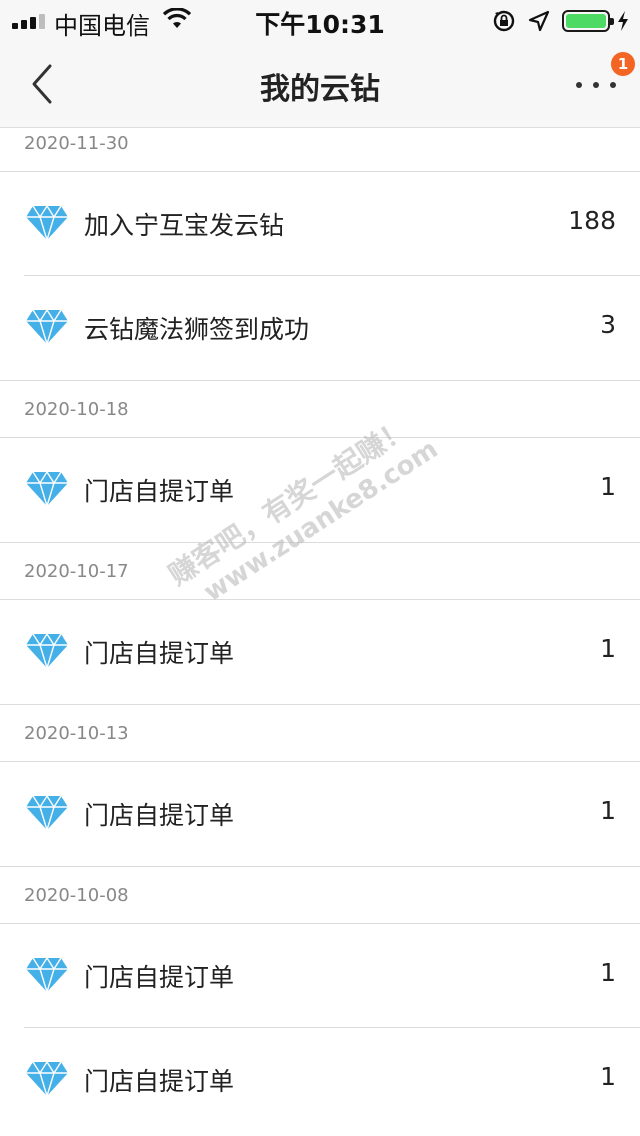 This screenshot has width=640, height=1136. What do you see at coordinates (320, 20) in the screenshot?
I see `status-bar: 中国电信 下午10:31` at bounding box center [320, 20].